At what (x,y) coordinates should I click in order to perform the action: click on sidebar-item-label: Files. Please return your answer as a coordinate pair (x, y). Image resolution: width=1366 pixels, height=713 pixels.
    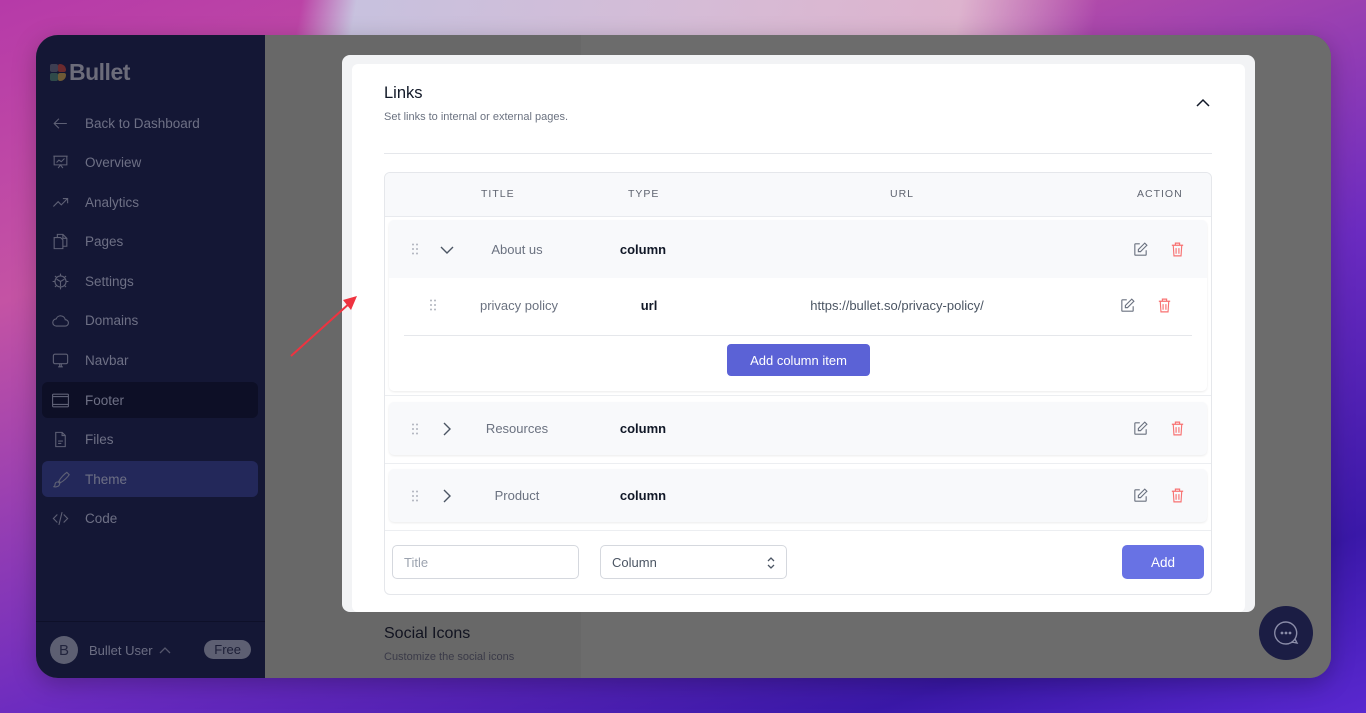
    Looking at the image, I should click on (99, 440).